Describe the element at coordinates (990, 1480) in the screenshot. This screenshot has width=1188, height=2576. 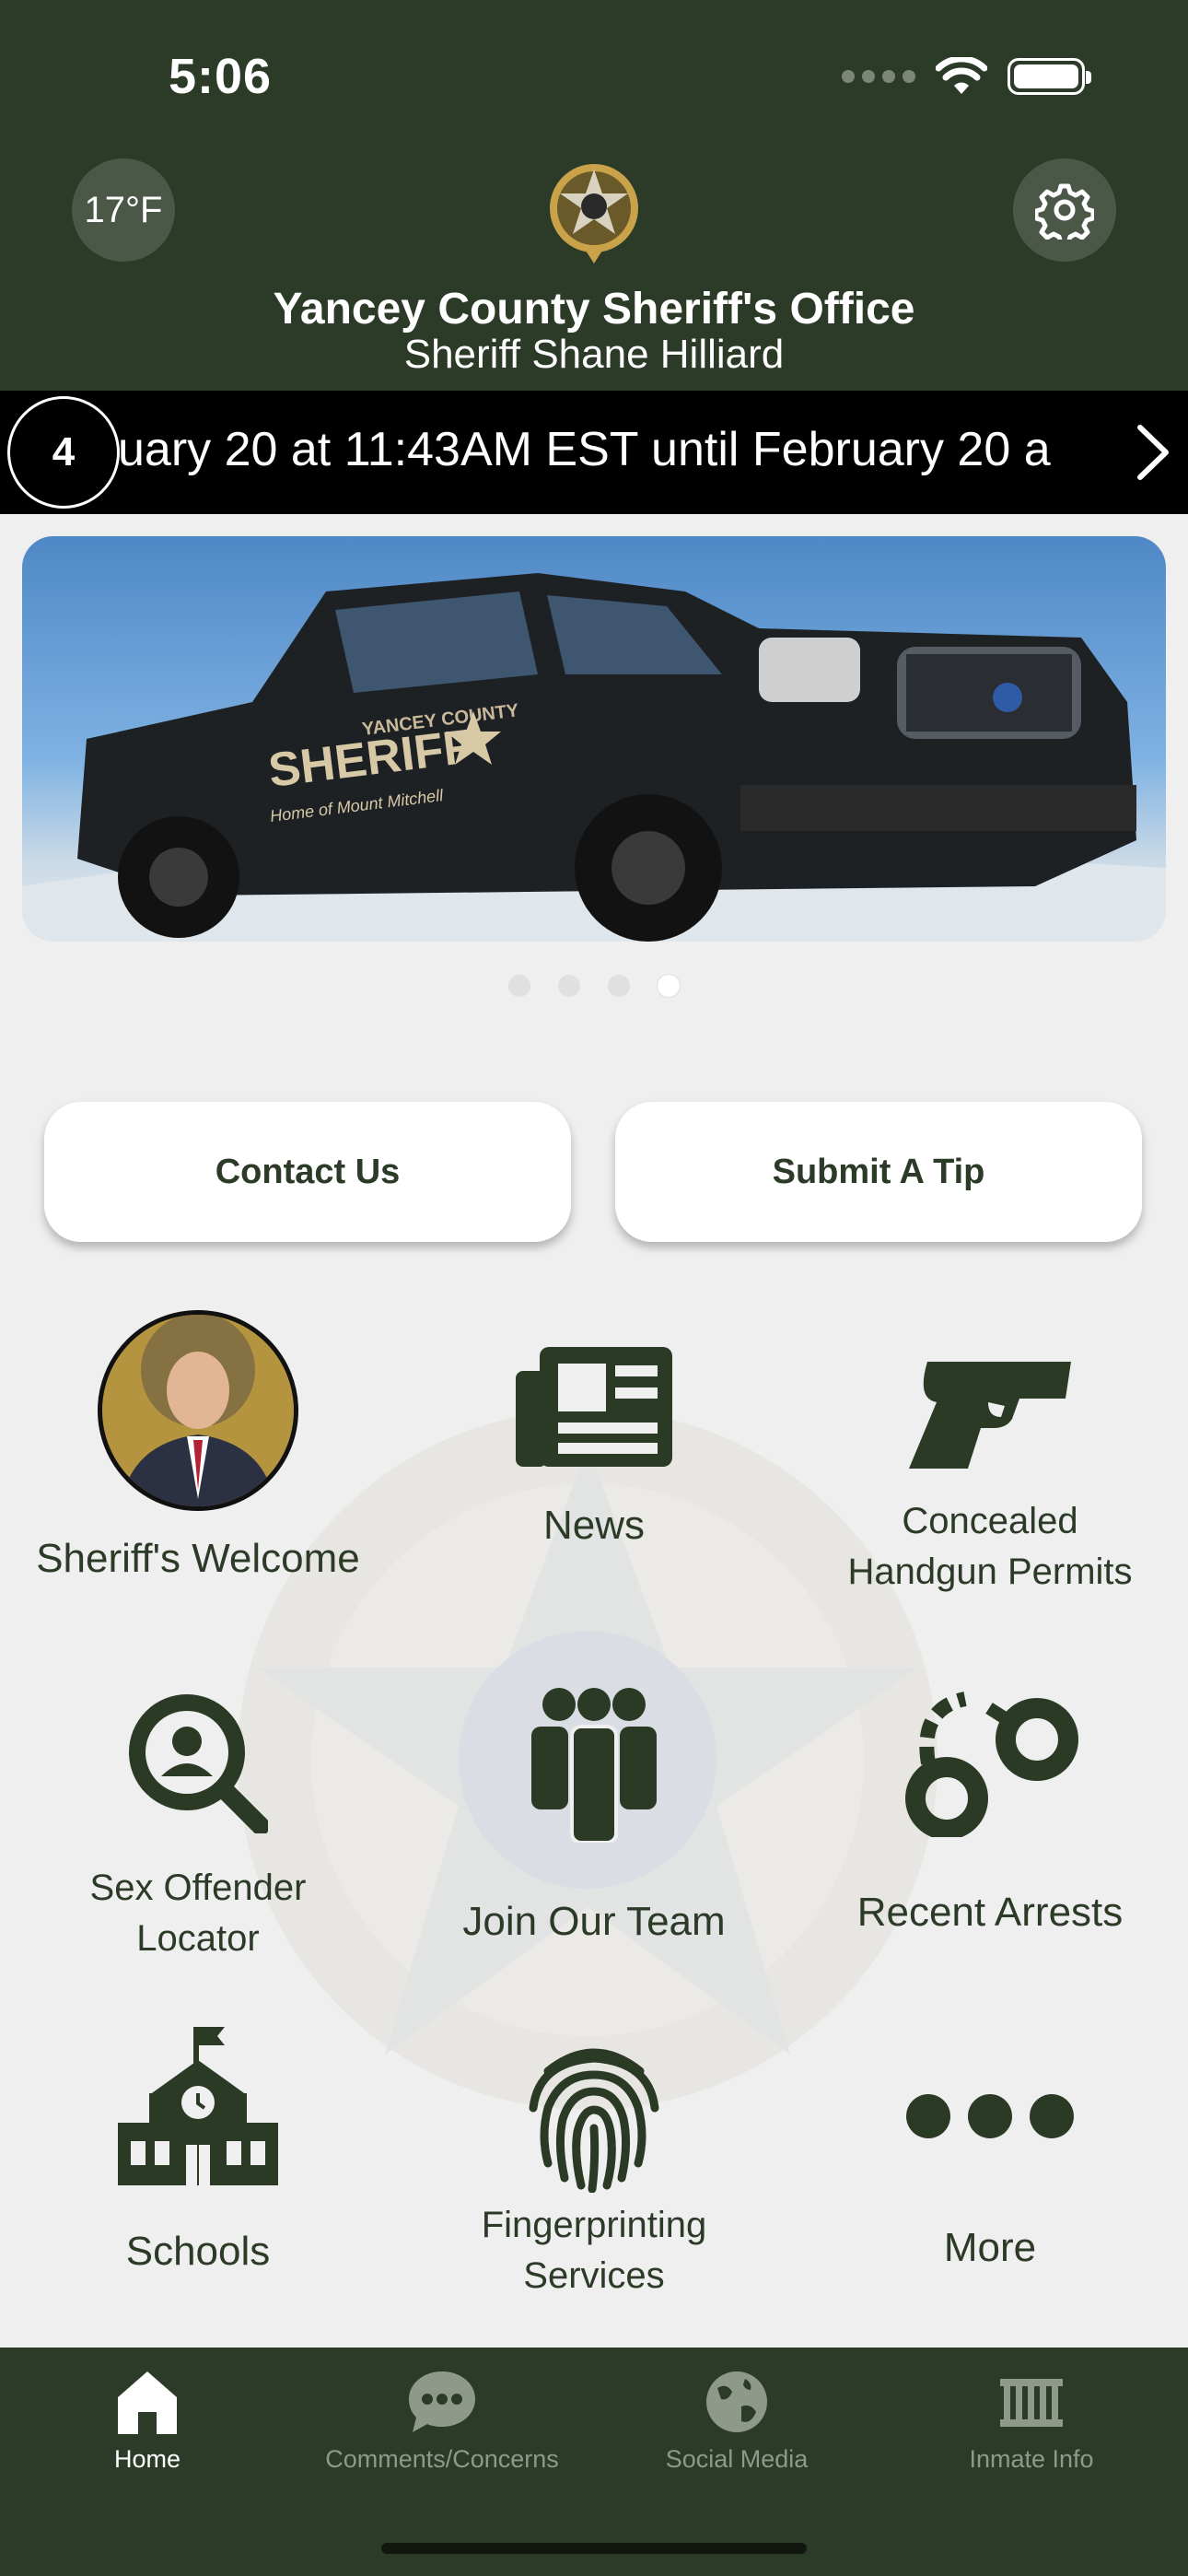
I see `concealed-handgun-permits-tile: Concealed Handgun Permits` at that location.